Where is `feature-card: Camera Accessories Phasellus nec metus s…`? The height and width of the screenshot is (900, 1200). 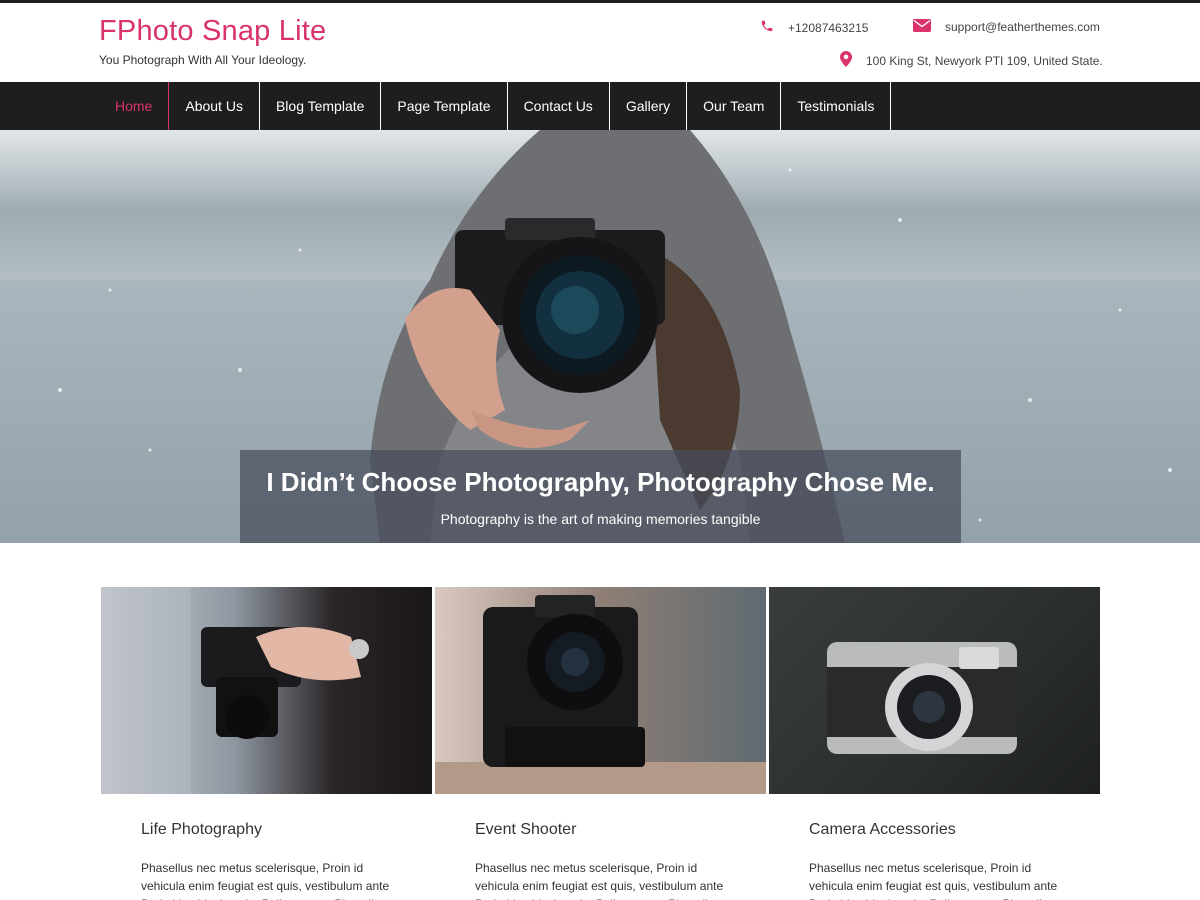 feature-card: Camera Accessories Phasellus nec metus s… is located at coordinates (934, 743).